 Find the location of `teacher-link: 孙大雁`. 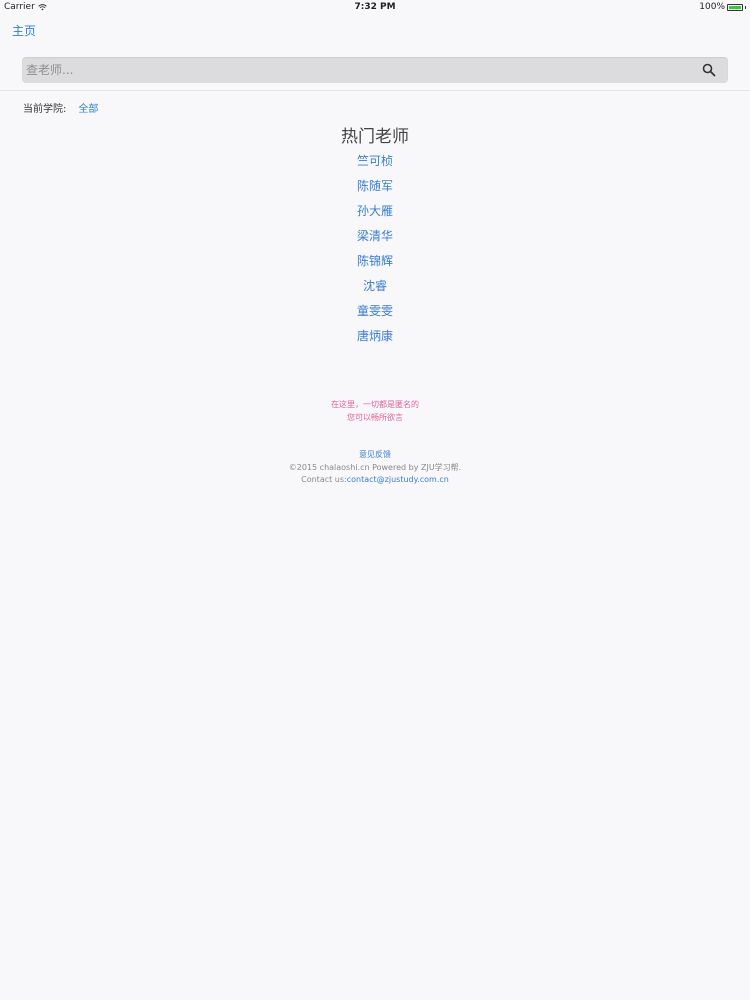

teacher-link: 孙大雁 is located at coordinates (375, 211).